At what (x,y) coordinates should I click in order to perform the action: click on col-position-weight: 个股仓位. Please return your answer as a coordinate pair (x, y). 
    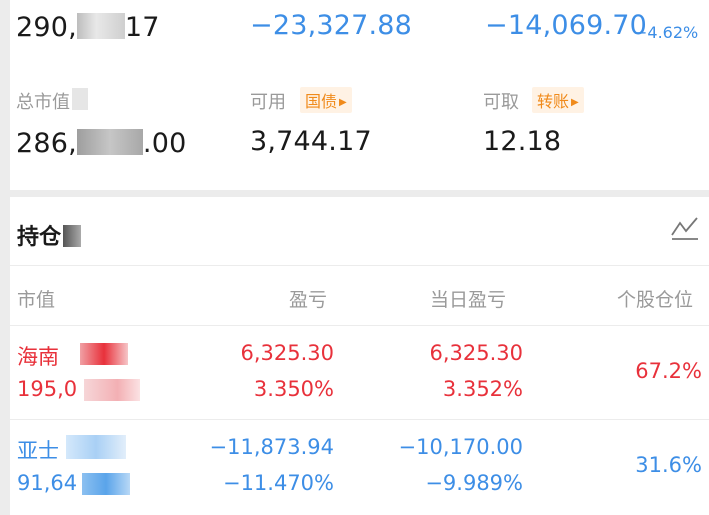
    Looking at the image, I should click on (655, 298).